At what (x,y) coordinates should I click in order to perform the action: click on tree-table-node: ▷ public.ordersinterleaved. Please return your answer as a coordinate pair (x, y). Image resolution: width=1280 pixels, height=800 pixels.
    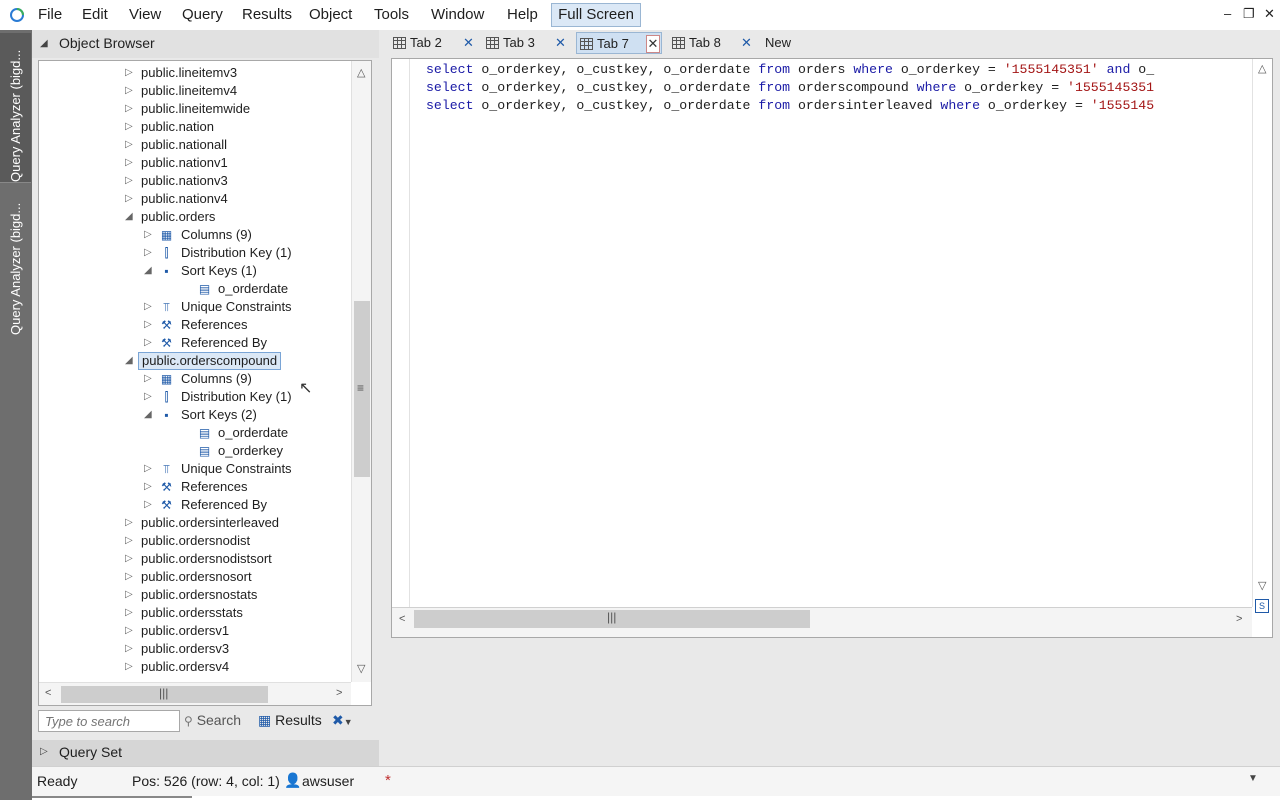
    Looking at the image, I should click on (232, 523).